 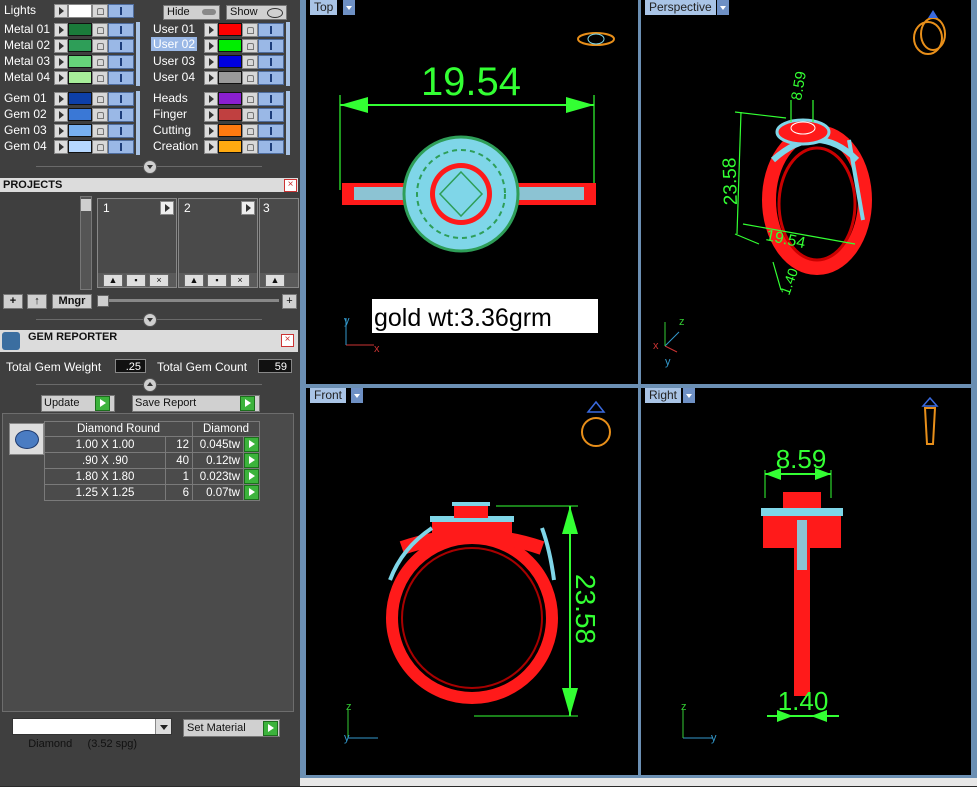 I want to click on add-slot-button: +, so click(x=289, y=301).